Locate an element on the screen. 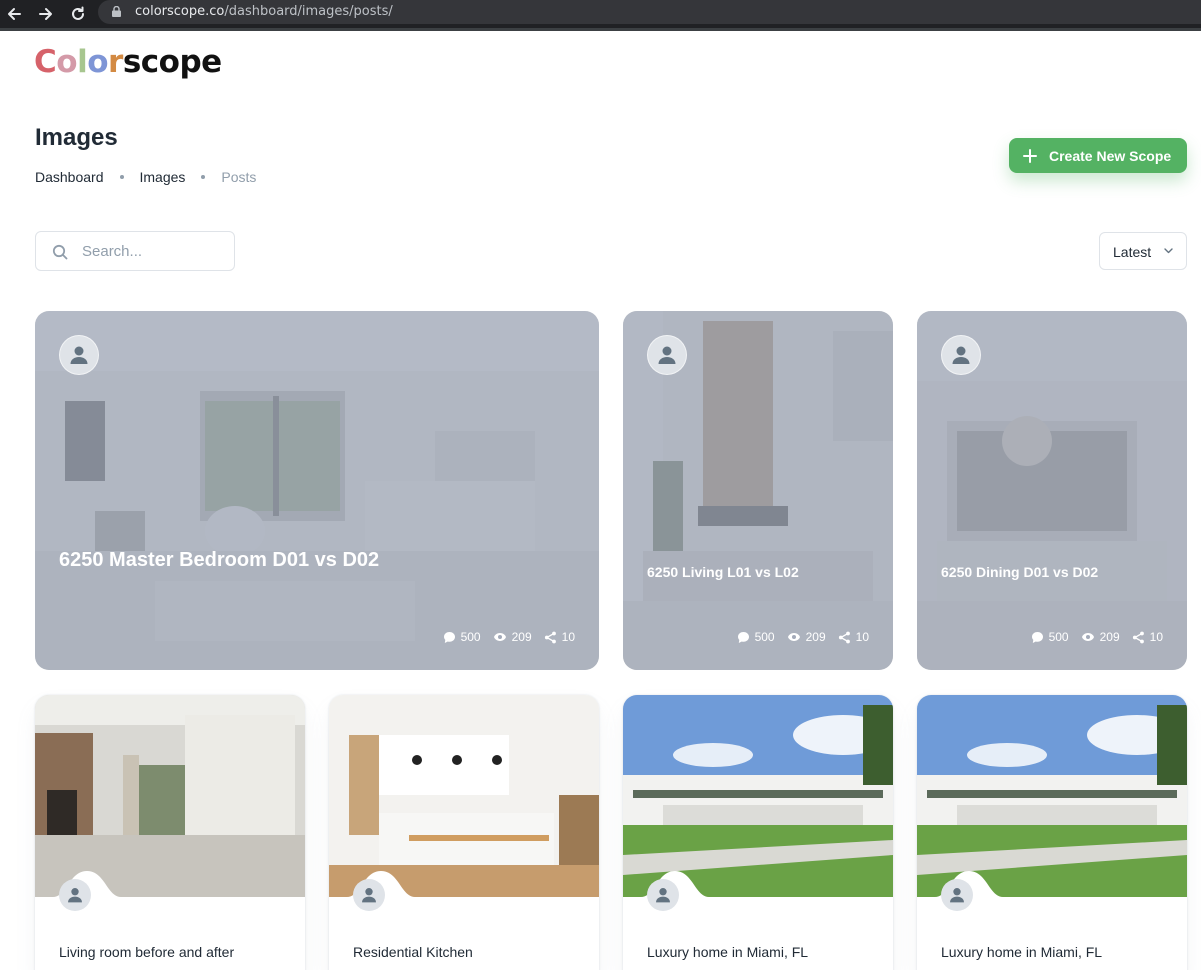 The width and height of the screenshot is (1201, 970). sort-selected-value: Latest is located at coordinates (1132, 252).